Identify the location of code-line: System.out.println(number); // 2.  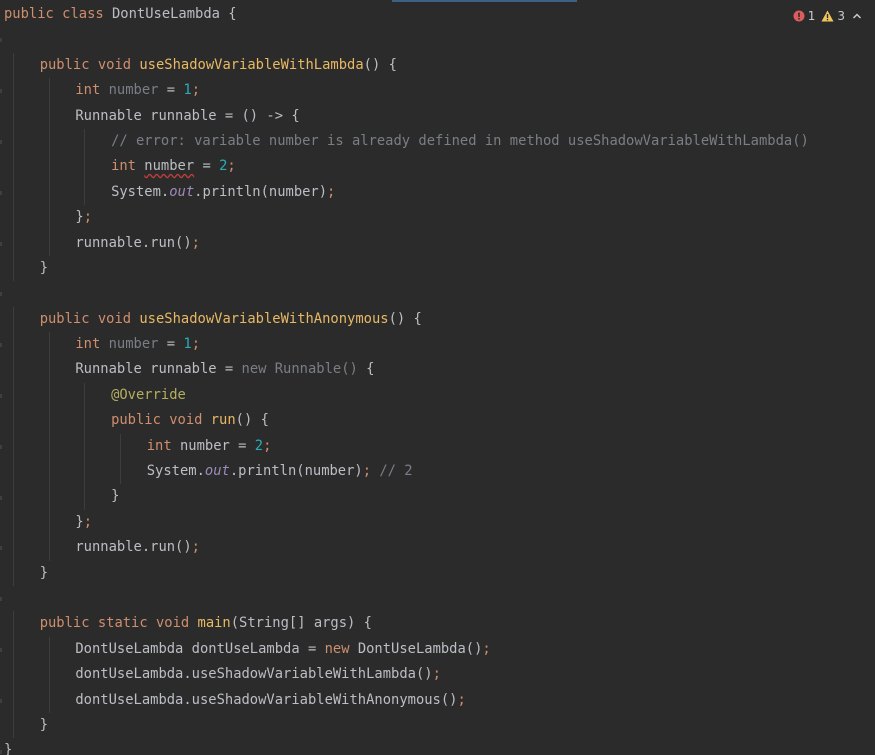
(439, 472).